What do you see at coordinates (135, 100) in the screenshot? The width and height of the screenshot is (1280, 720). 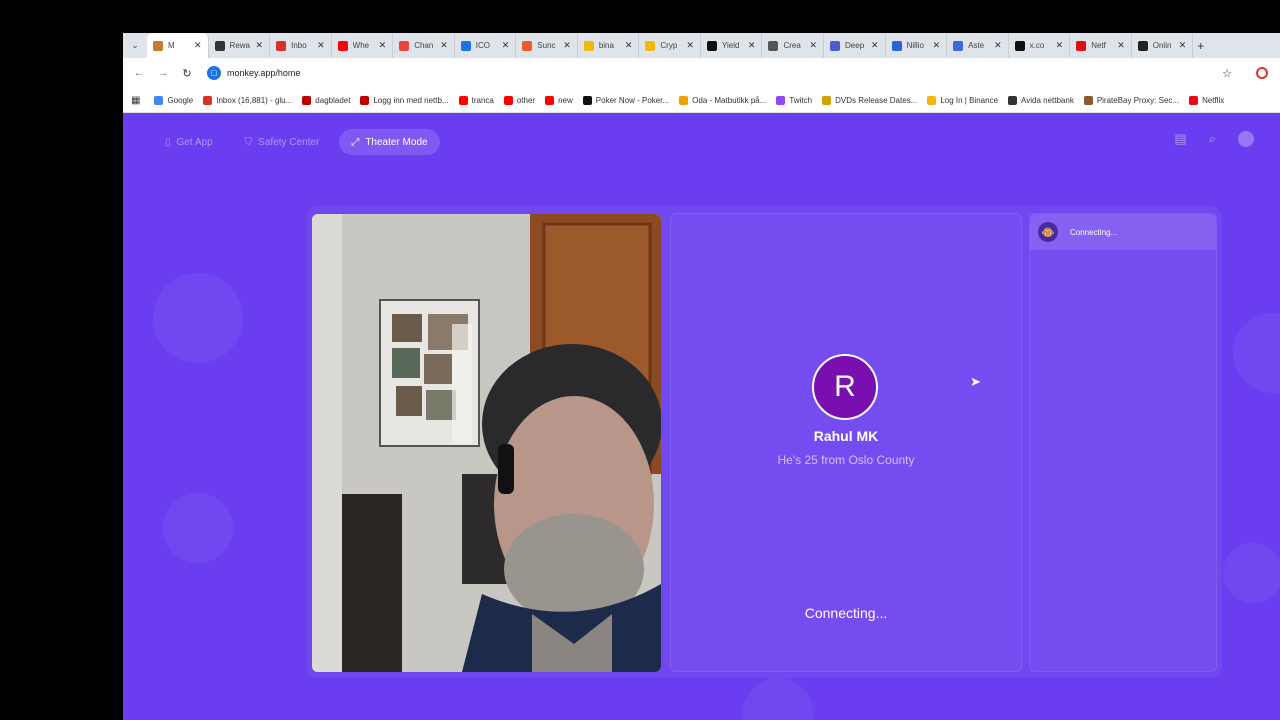 I see `apps-grid-icon: ▦` at bounding box center [135, 100].